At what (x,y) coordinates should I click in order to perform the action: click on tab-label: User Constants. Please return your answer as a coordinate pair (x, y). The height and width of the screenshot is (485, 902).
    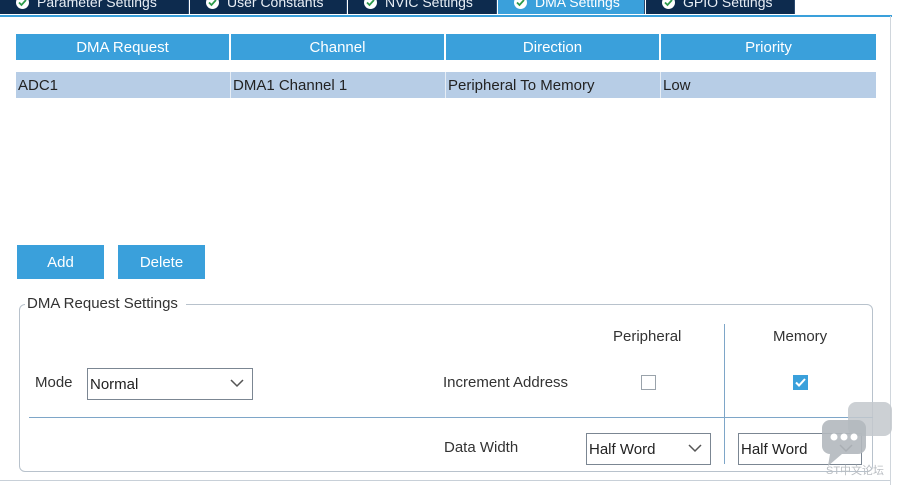
    Looking at the image, I should click on (275, 5).